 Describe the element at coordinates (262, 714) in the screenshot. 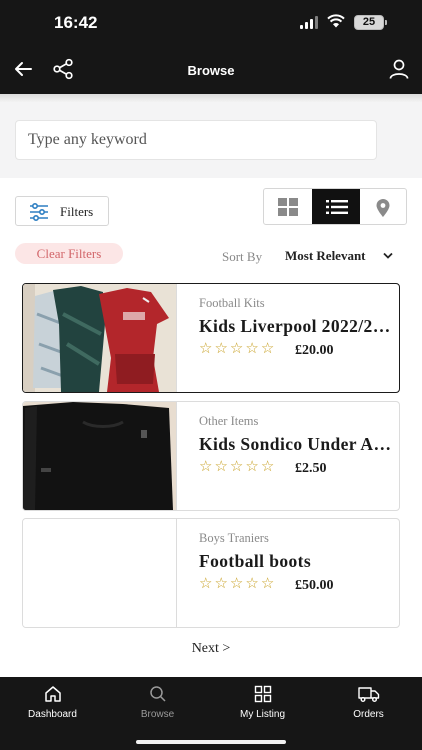

I see `tab-label: My Listing` at that location.